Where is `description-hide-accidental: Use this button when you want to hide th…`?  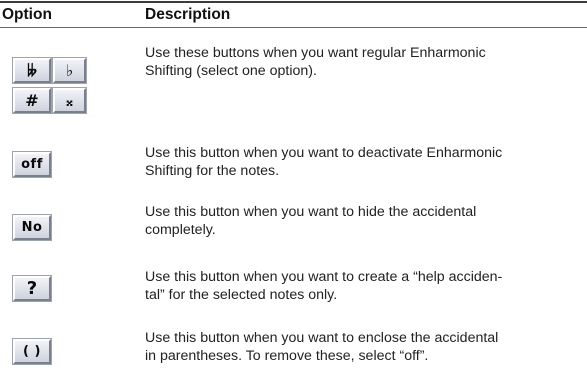
description-hide-accidental: Use this button when you want to hide th… is located at coordinates (311, 221).